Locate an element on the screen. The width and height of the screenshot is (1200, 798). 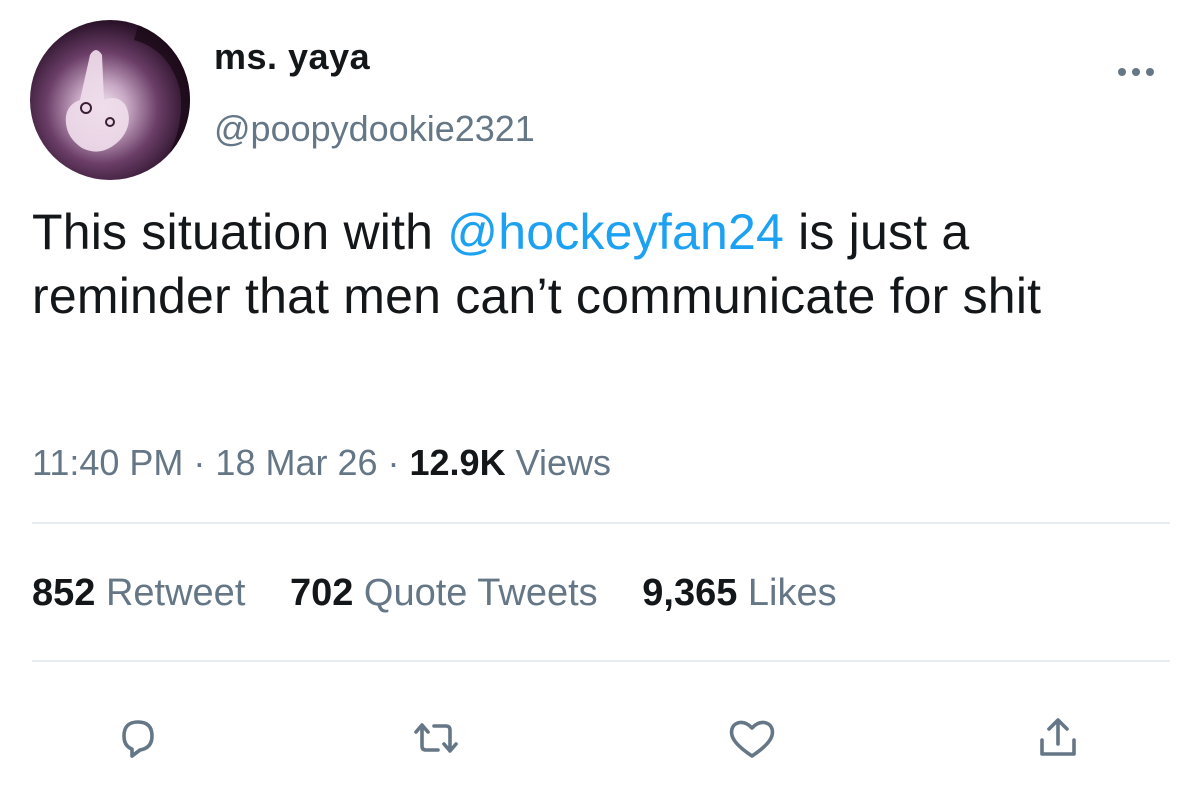
share-icon is located at coordinates (1058, 737).